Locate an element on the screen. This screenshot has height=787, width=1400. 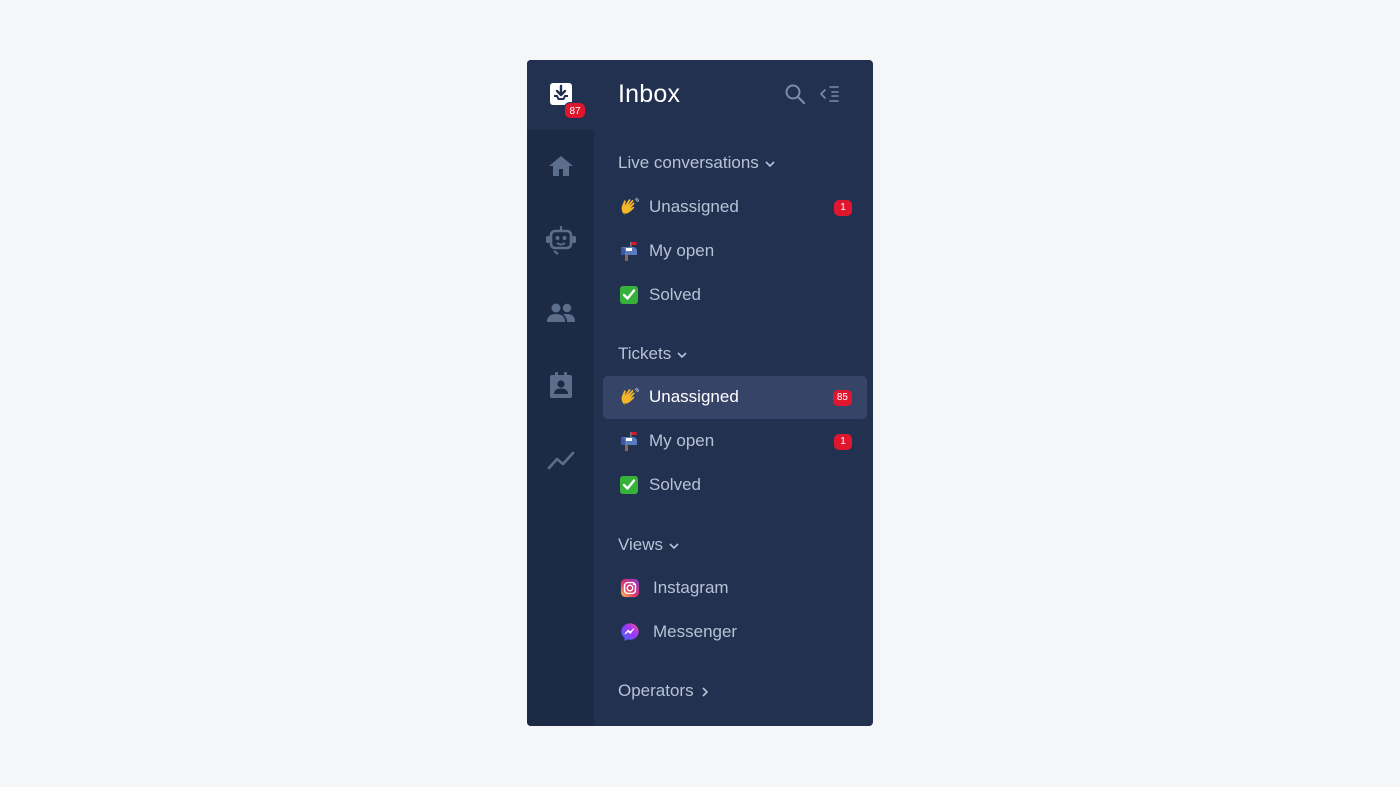
section-views: Views is located at coordinates (648, 545).